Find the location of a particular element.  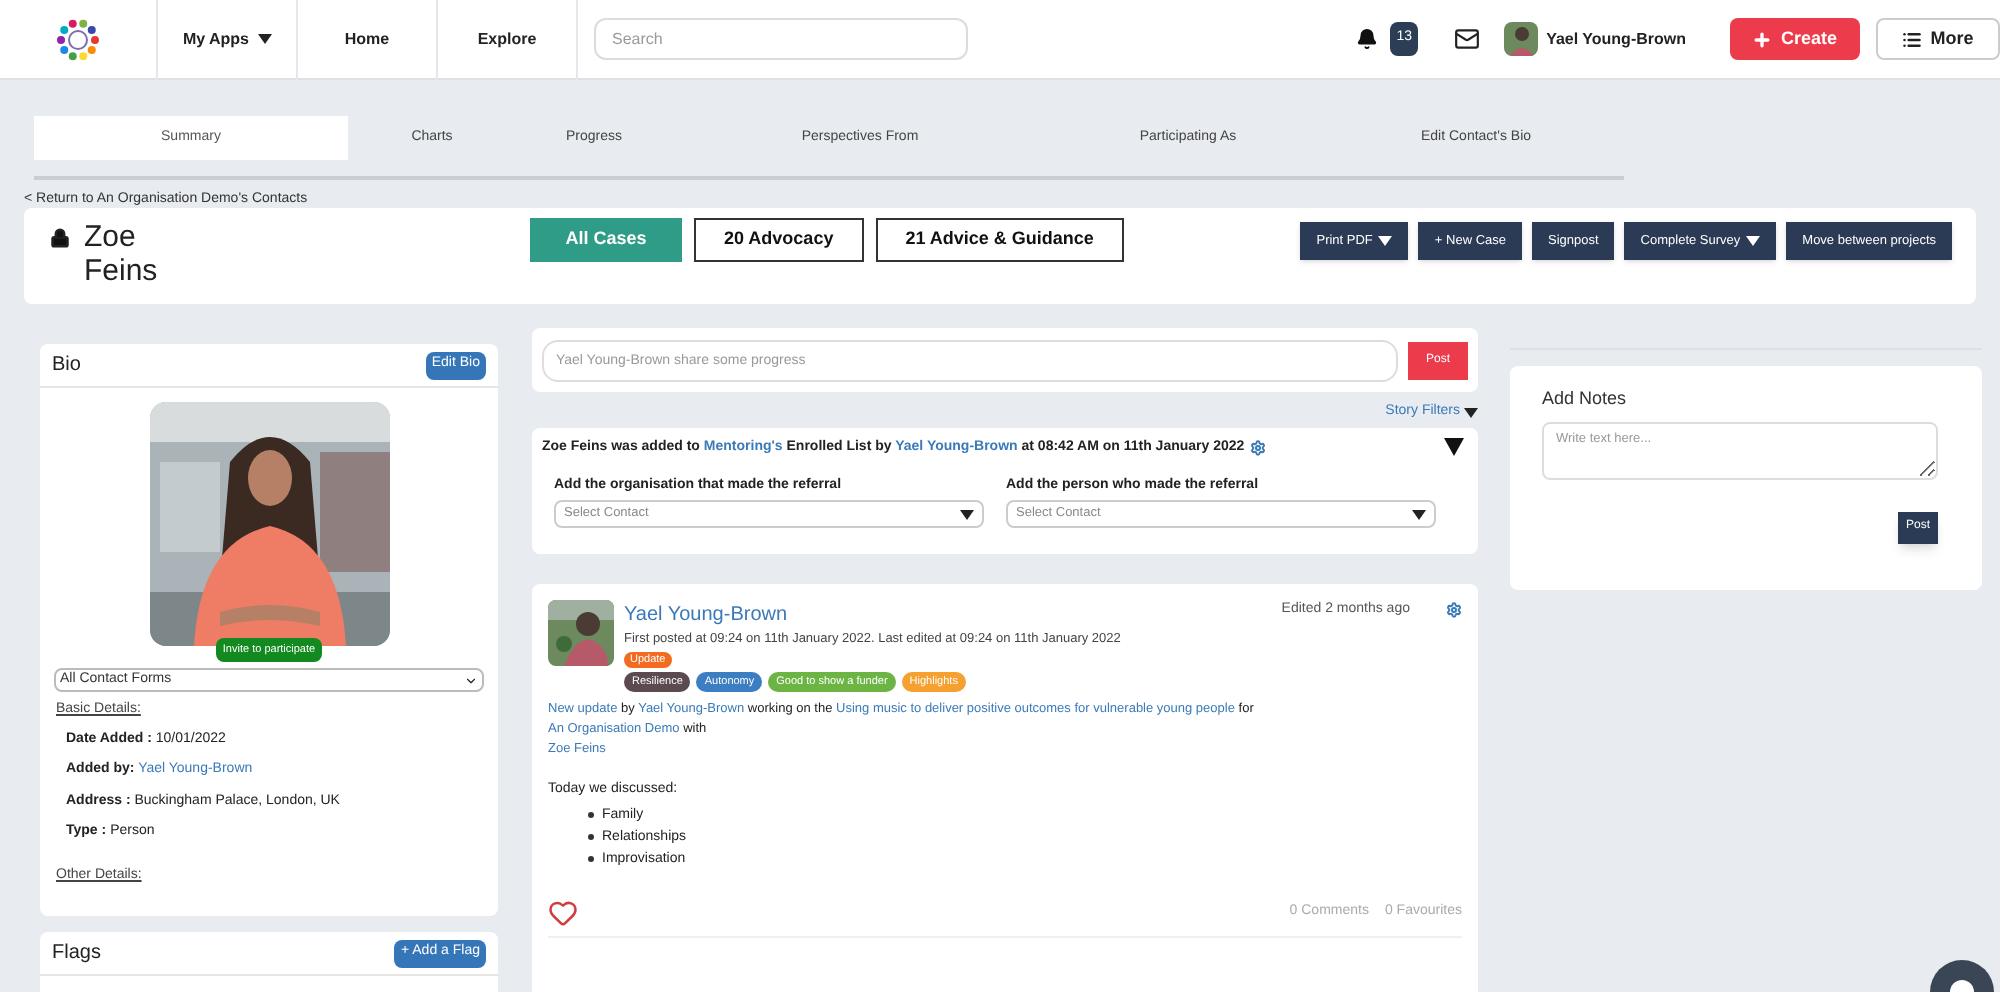

card-title: Flags is located at coordinates (76, 954).